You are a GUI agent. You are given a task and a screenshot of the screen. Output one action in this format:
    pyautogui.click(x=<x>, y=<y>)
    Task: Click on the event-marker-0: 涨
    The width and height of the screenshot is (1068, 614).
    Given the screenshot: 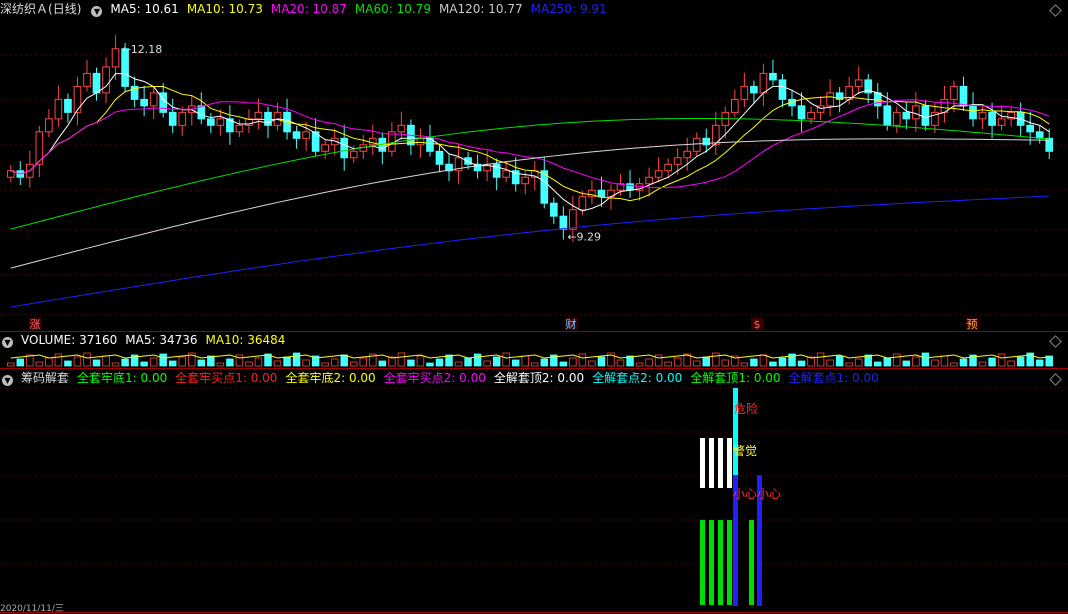 What is the action you would take?
    pyautogui.click(x=35, y=324)
    